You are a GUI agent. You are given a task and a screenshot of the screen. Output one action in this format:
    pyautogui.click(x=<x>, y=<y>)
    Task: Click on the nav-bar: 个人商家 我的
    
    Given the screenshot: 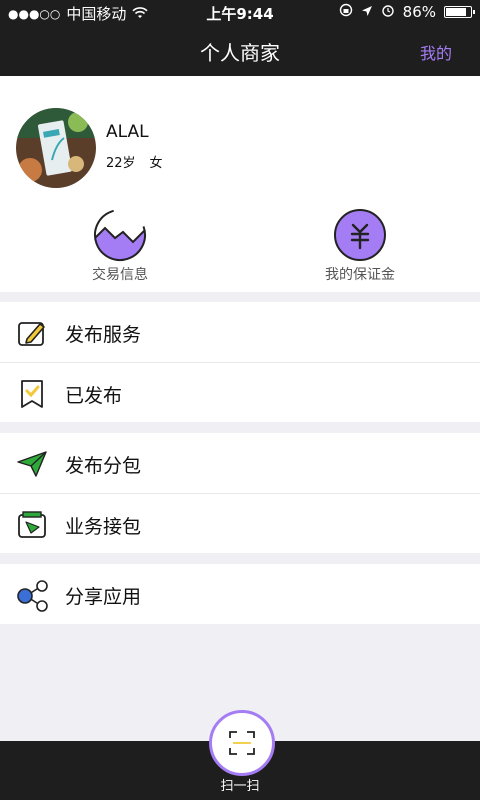 What is the action you would take?
    pyautogui.click(x=240, y=50)
    